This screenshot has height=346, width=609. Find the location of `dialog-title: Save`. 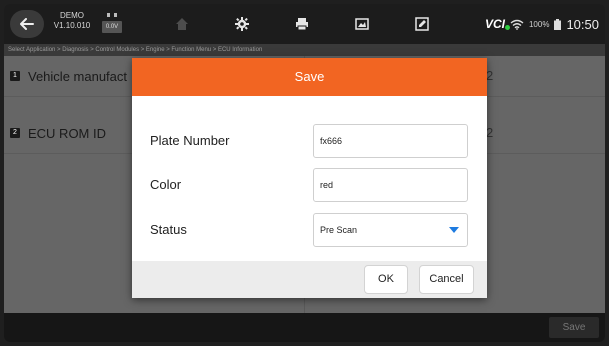

dialog-title: Save is located at coordinates (309, 77).